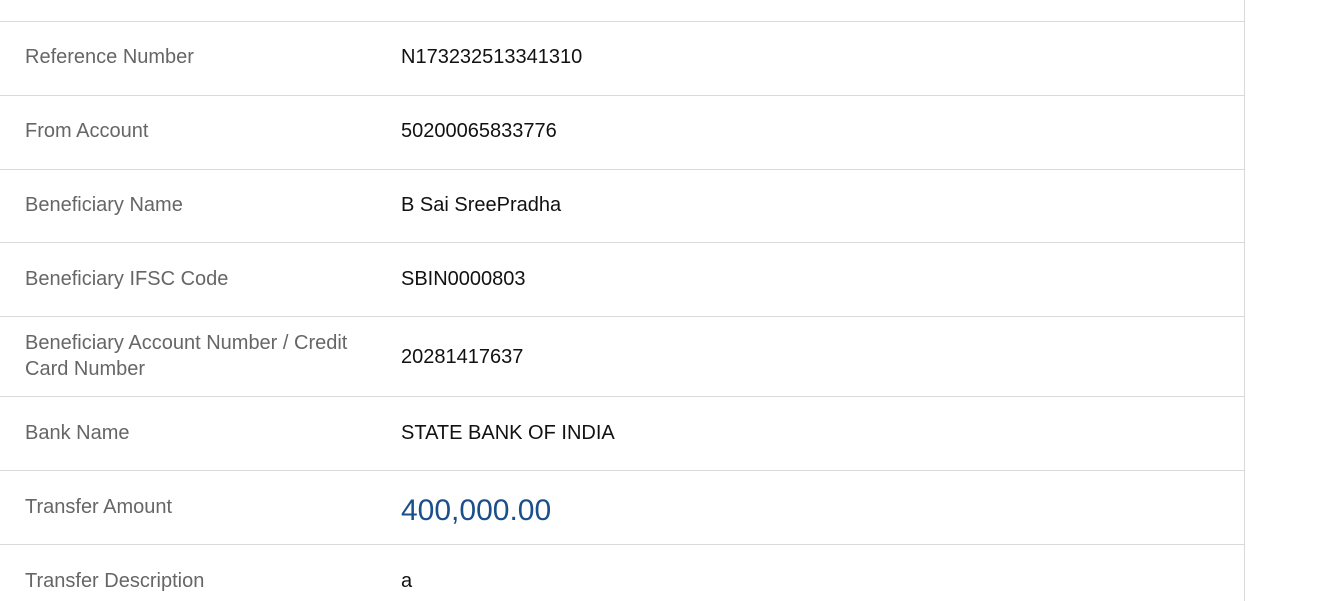 This screenshot has width=1324, height=601. Describe the element at coordinates (99, 507) in the screenshot. I see `transfer-amount-label: Transfer Amount` at that location.